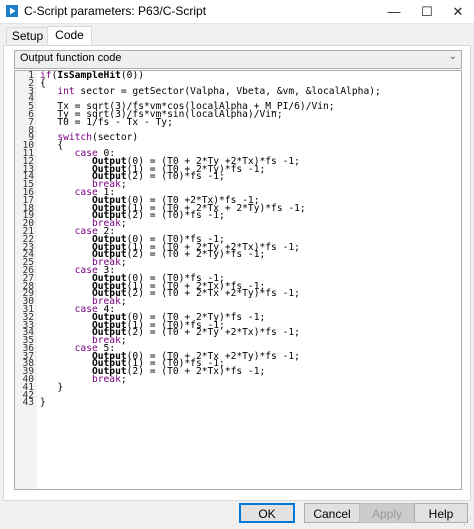 Image resolution: width=474 pixels, height=529 pixels. Describe the element at coordinates (69, 36) in the screenshot. I see `tab-code: Code` at that location.